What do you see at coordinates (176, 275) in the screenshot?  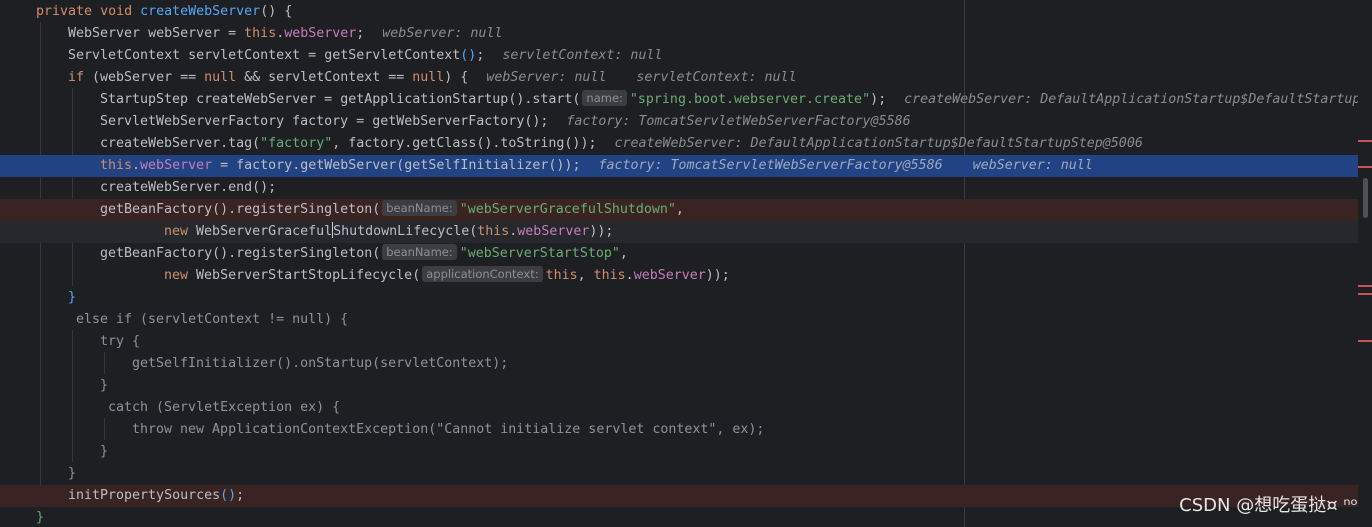 I see `keyword: new` at bounding box center [176, 275].